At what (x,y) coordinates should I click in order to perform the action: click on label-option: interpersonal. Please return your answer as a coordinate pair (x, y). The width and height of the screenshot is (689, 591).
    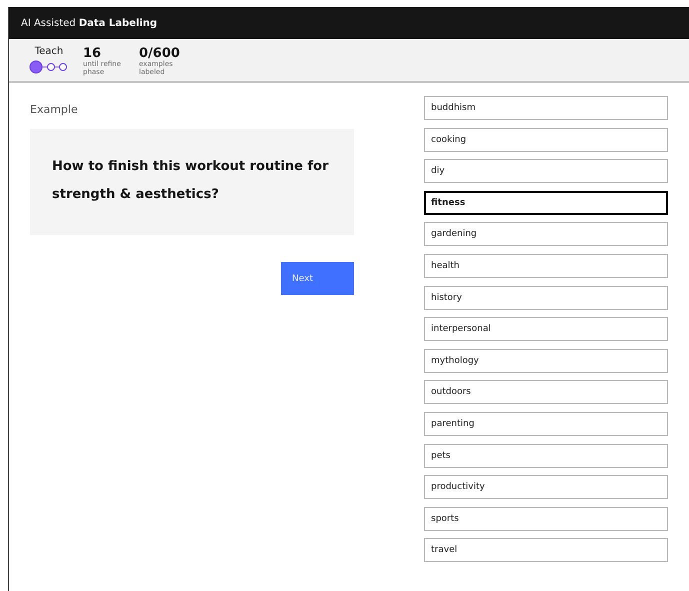
    Looking at the image, I should click on (546, 329).